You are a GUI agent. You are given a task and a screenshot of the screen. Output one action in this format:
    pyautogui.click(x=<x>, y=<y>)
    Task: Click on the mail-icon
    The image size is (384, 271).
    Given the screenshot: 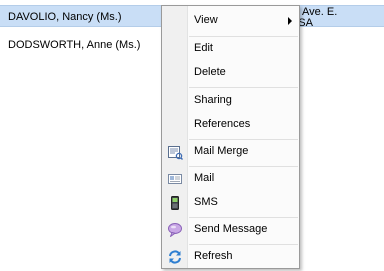 What is the action you would take?
    pyautogui.click(x=175, y=179)
    